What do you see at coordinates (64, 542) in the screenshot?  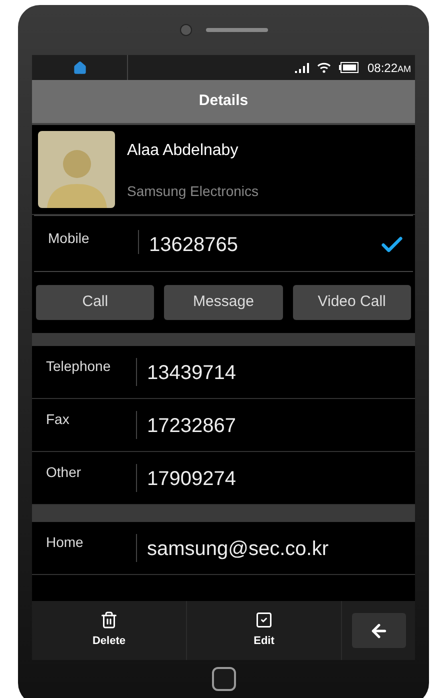 I see `field-label: Home` at bounding box center [64, 542].